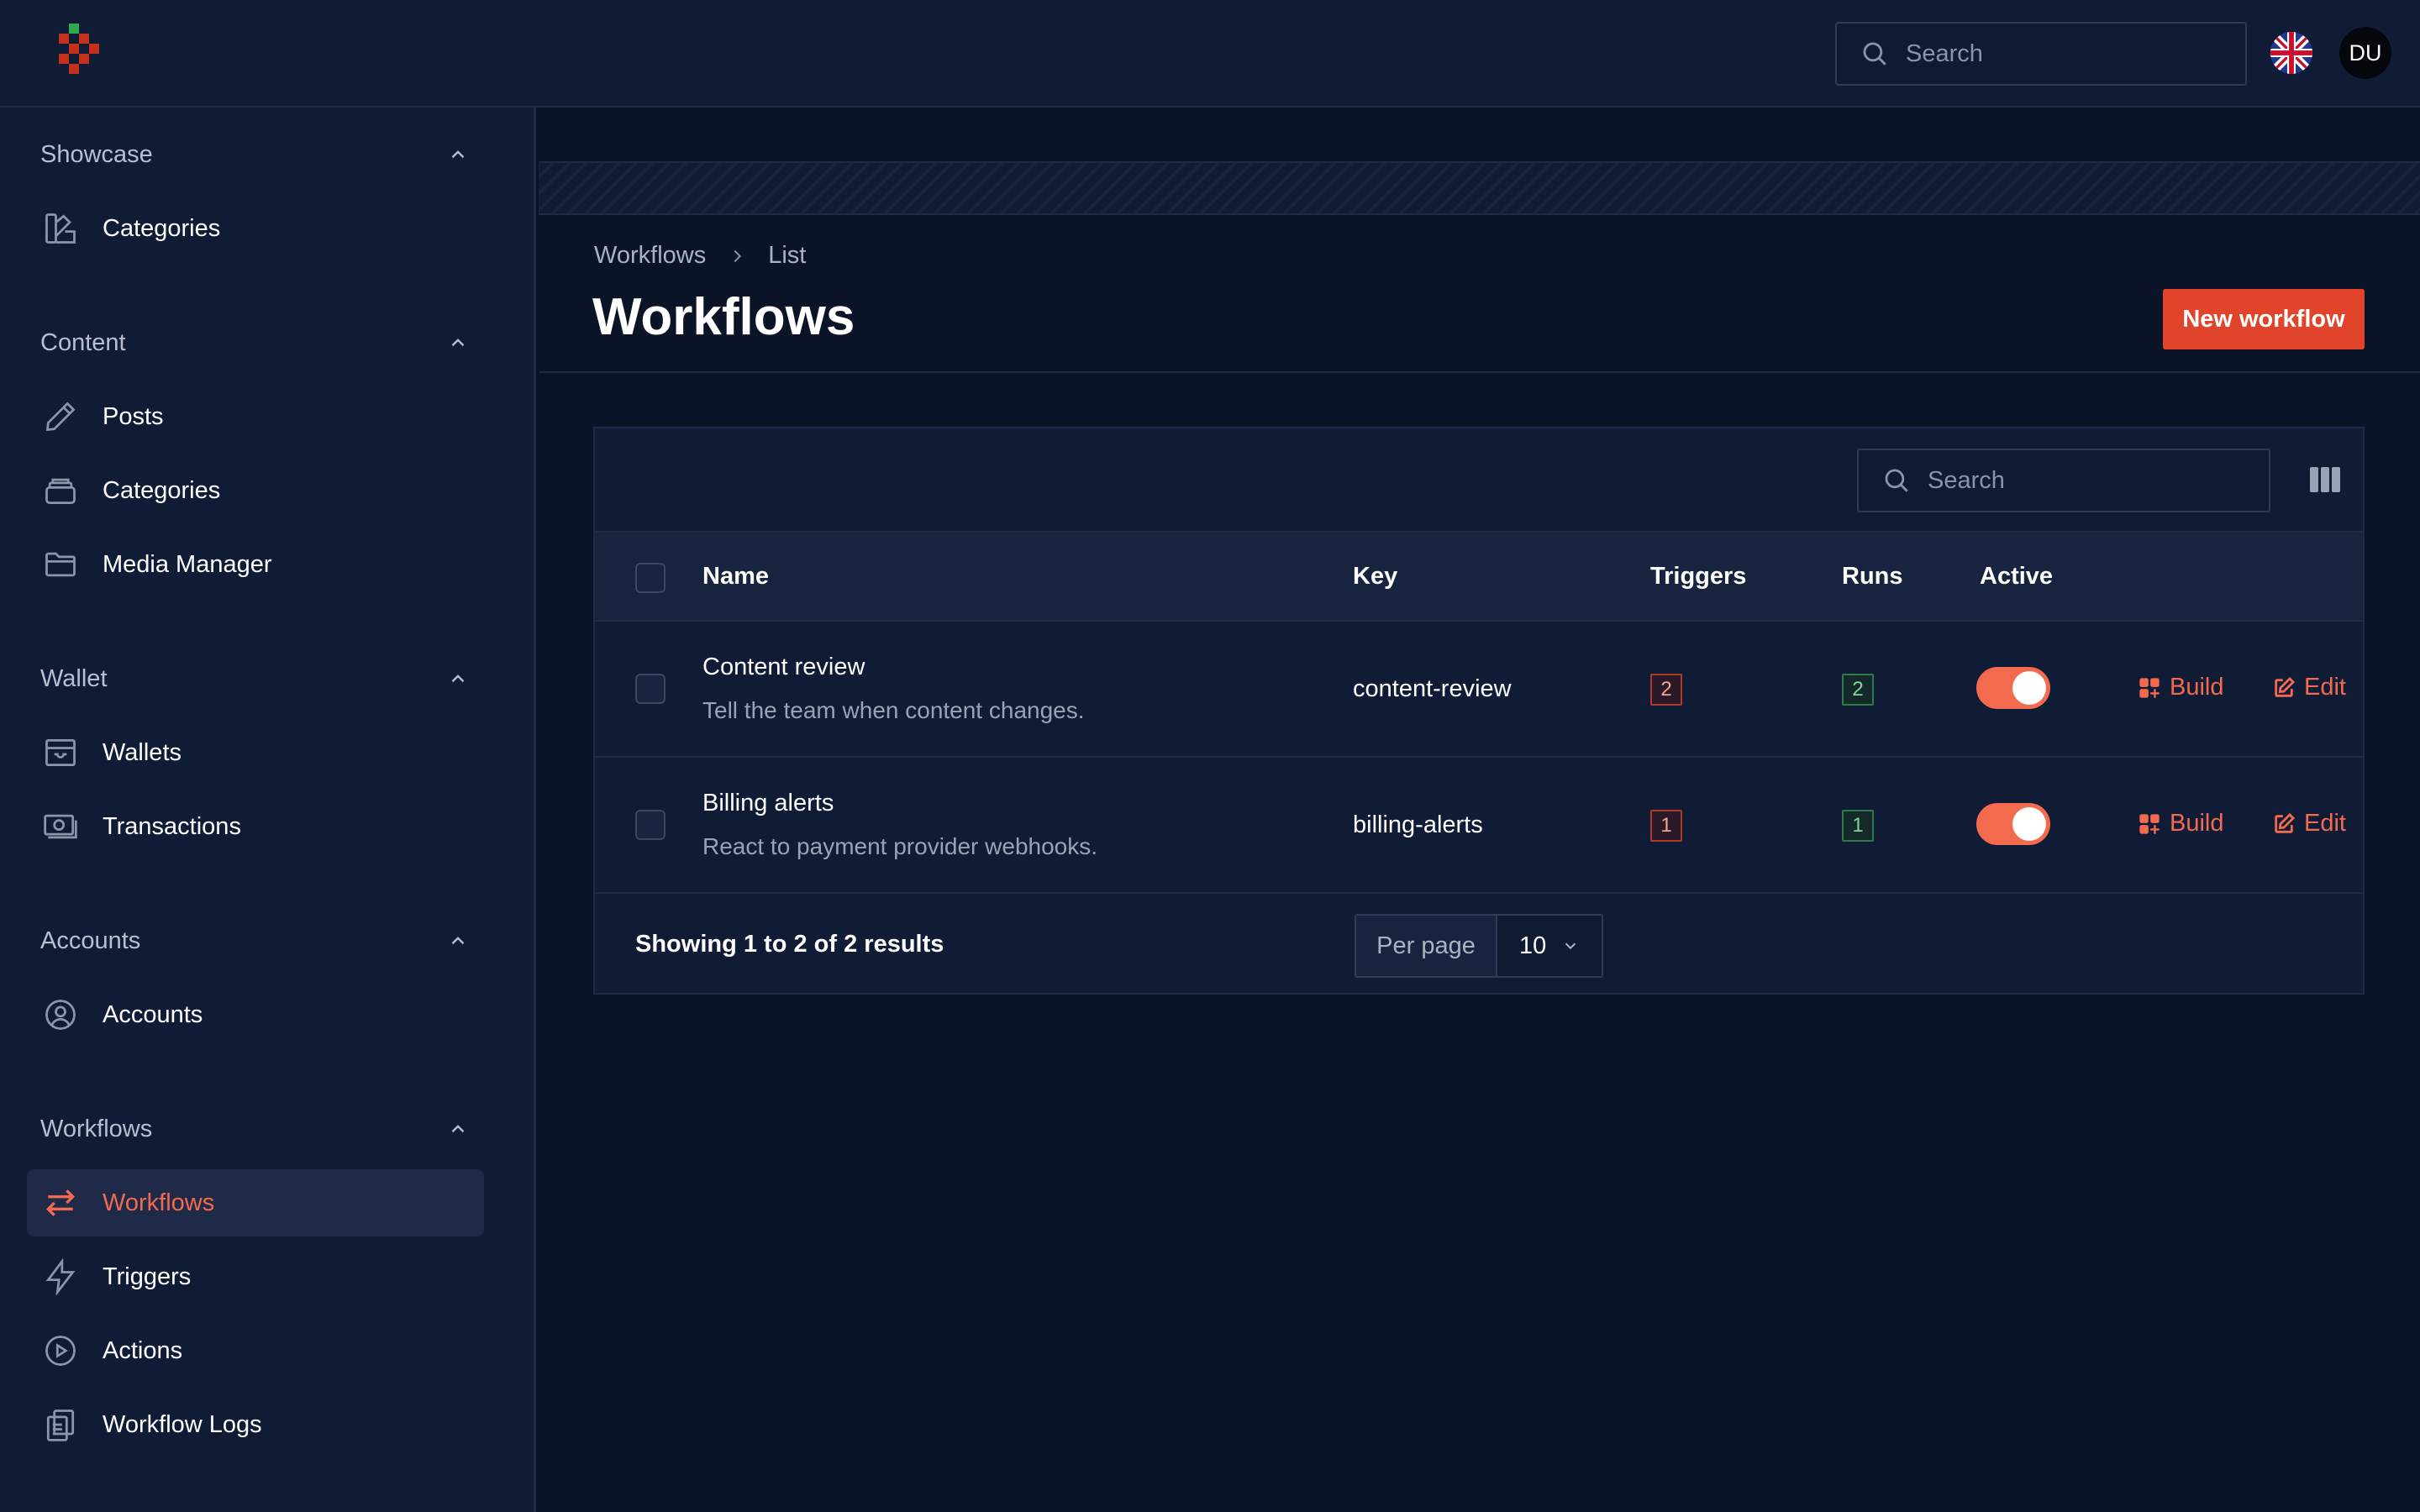 Image resolution: width=2420 pixels, height=1512 pixels. What do you see at coordinates (650, 578) in the screenshot?
I see `select-all-checkbox` at bounding box center [650, 578].